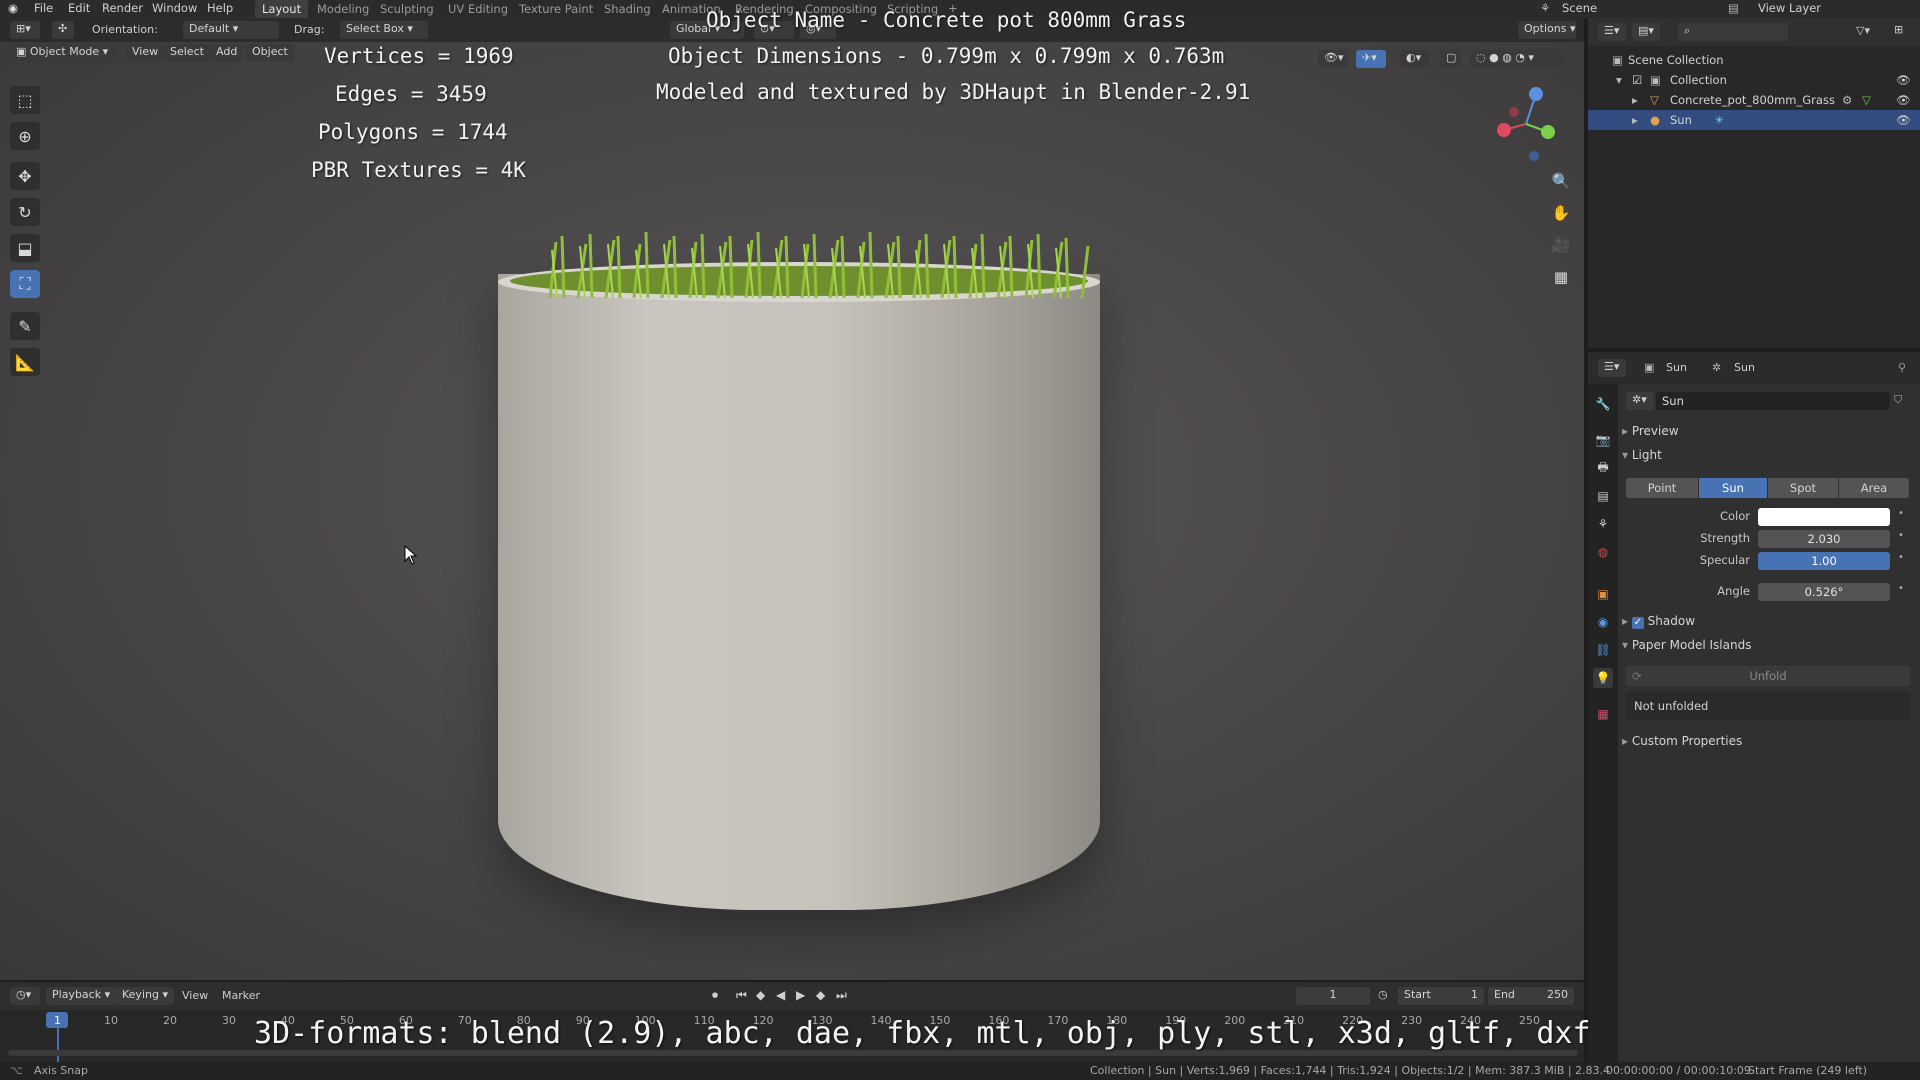 This screenshot has height=1080, width=1920. I want to click on outliner-row-concrete-pot: ▸ ▽ Concrete_pot_800mm_Grass ⚙ ▽ 👁, so click(1754, 100).